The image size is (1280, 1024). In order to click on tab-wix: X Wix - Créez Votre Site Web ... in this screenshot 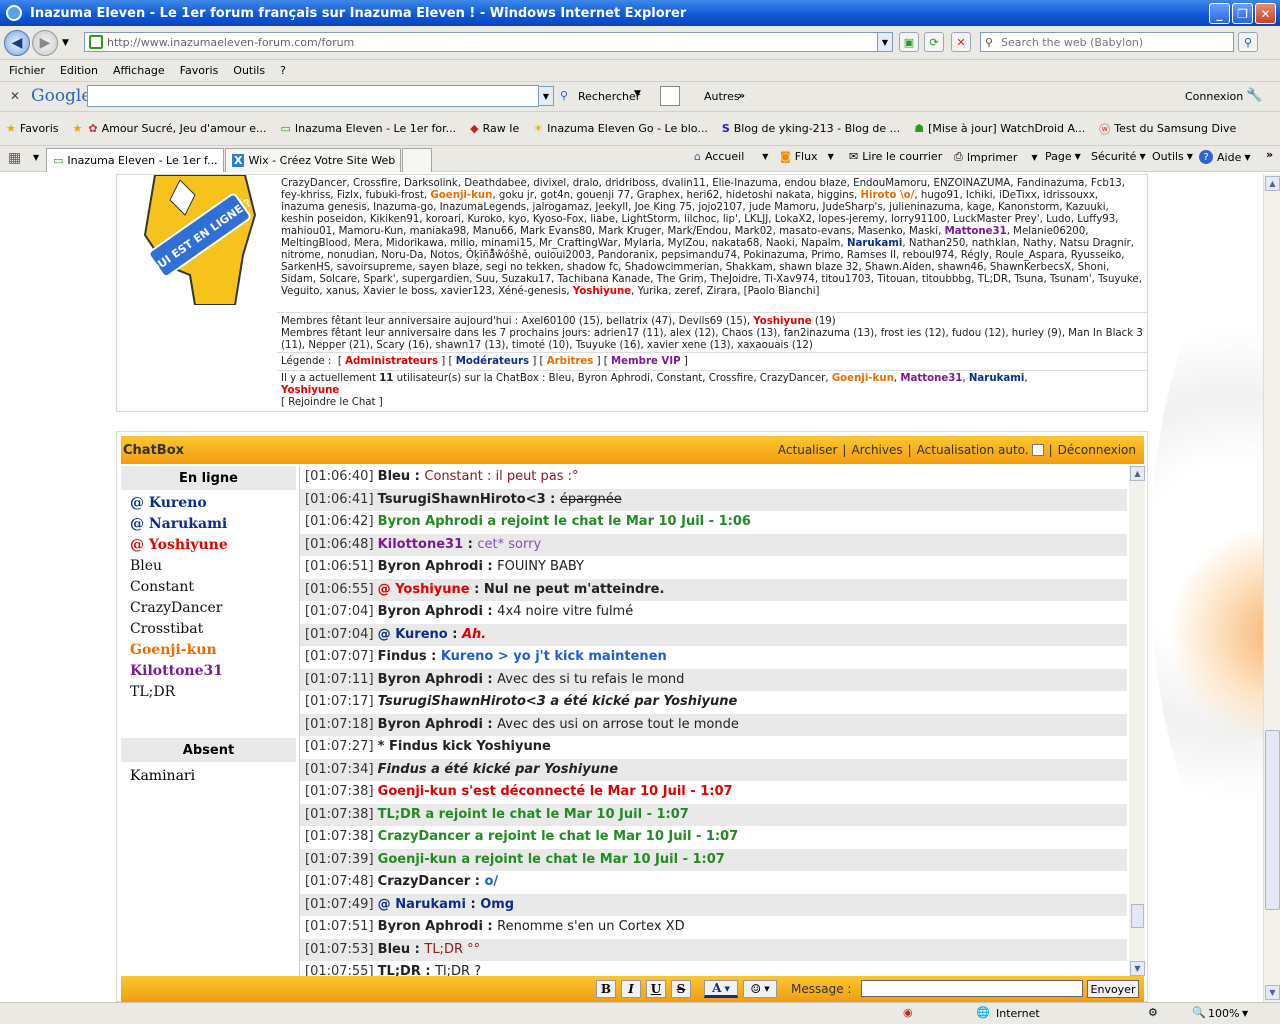, I will do `click(313, 160)`.